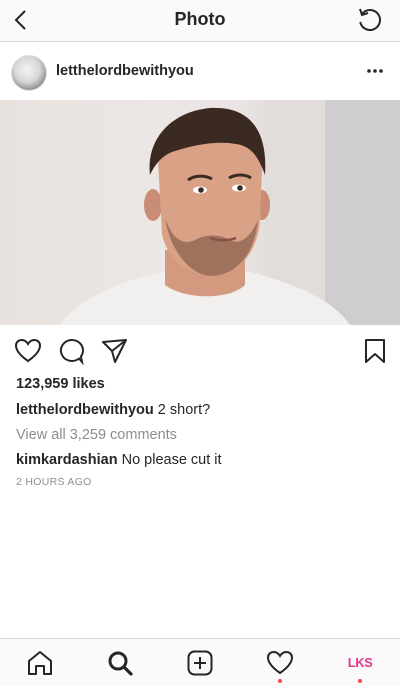 Image resolution: width=400 pixels, height=686 pixels. What do you see at coordinates (71, 351) in the screenshot?
I see `comment-icon` at bounding box center [71, 351].